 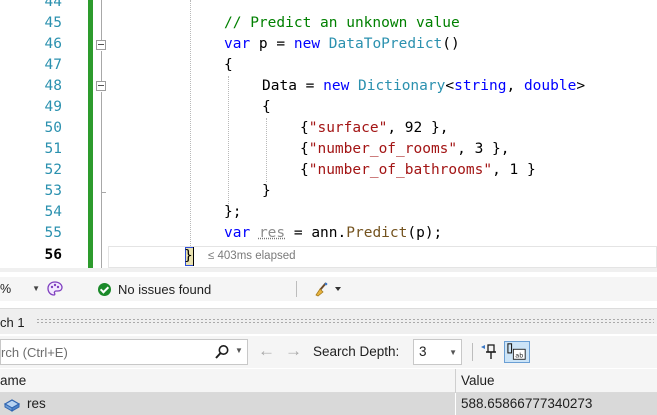 What do you see at coordinates (53, 191) in the screenshot?
I see `line-number: 53` at bounding box center [53, 191].